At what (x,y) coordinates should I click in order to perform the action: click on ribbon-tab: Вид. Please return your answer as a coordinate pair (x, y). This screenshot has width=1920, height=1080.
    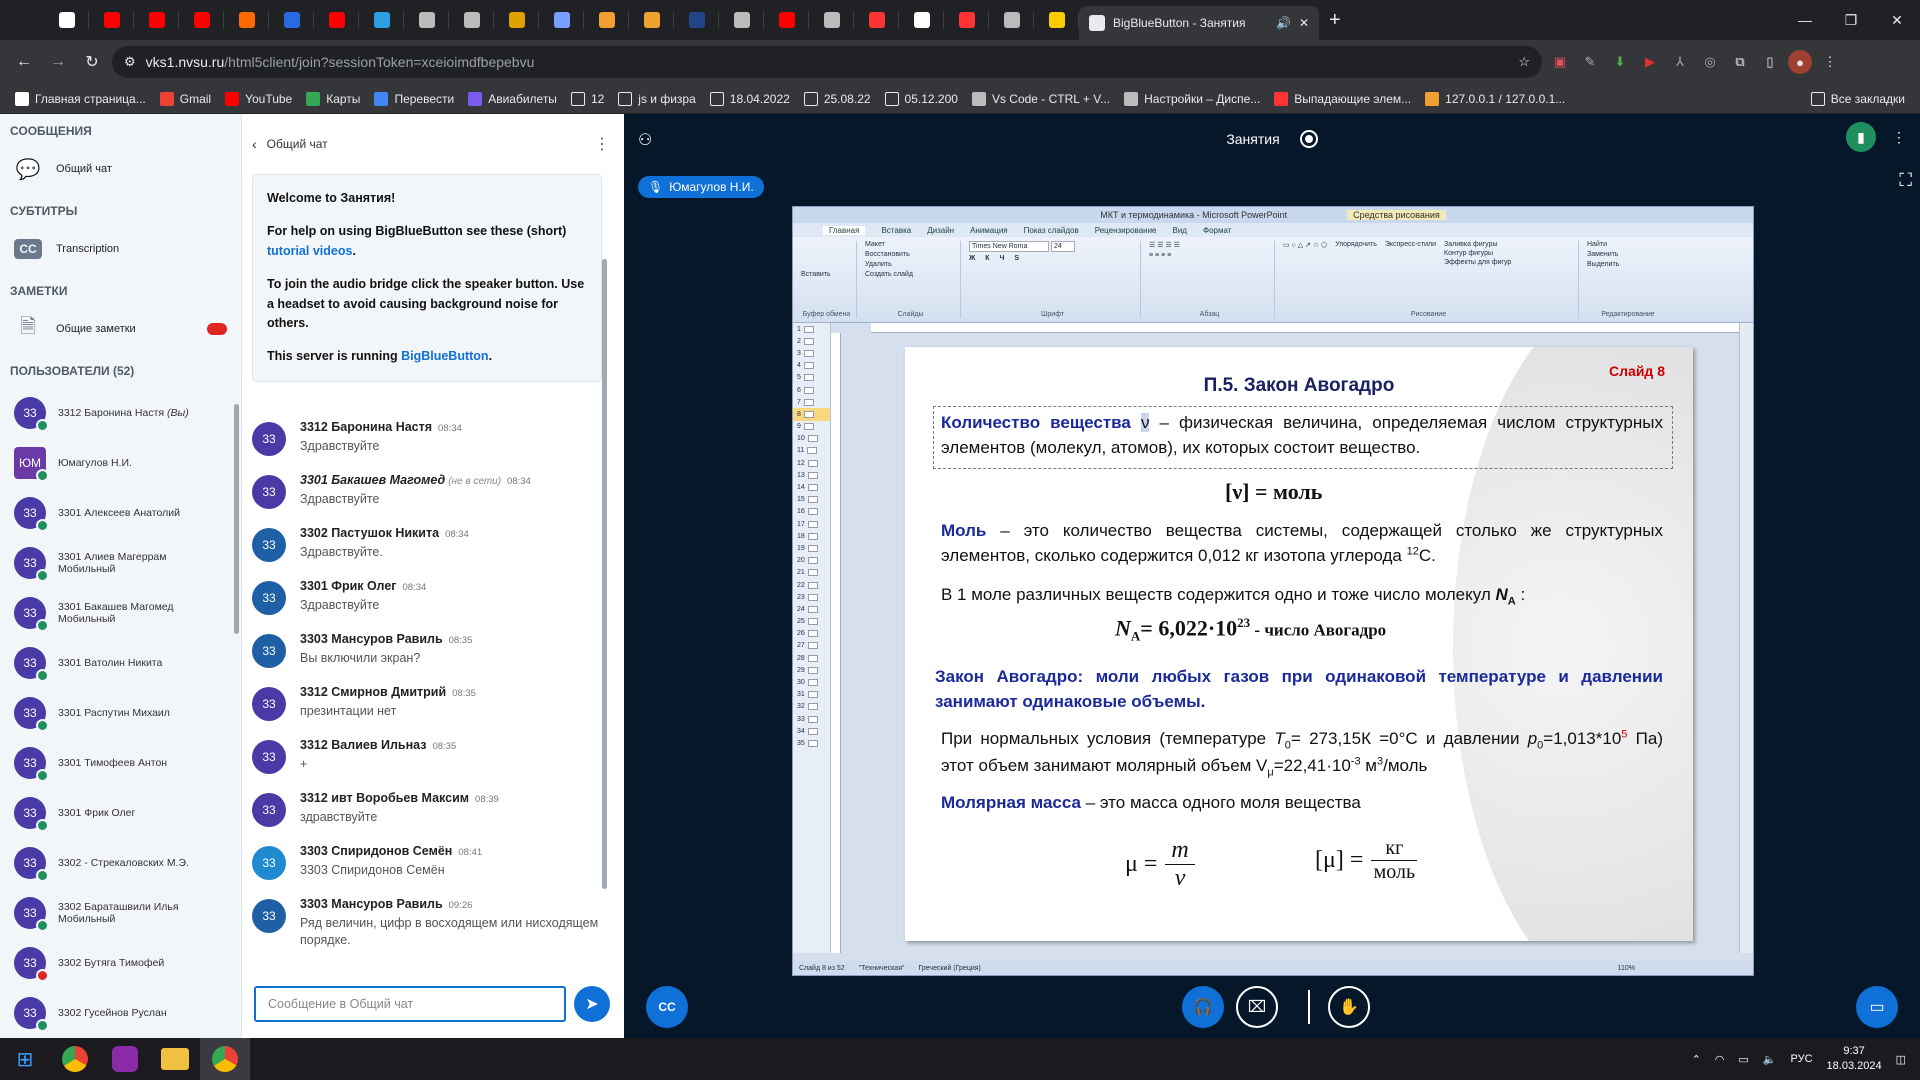
    Looking at the image, I should click on (1180, 230).